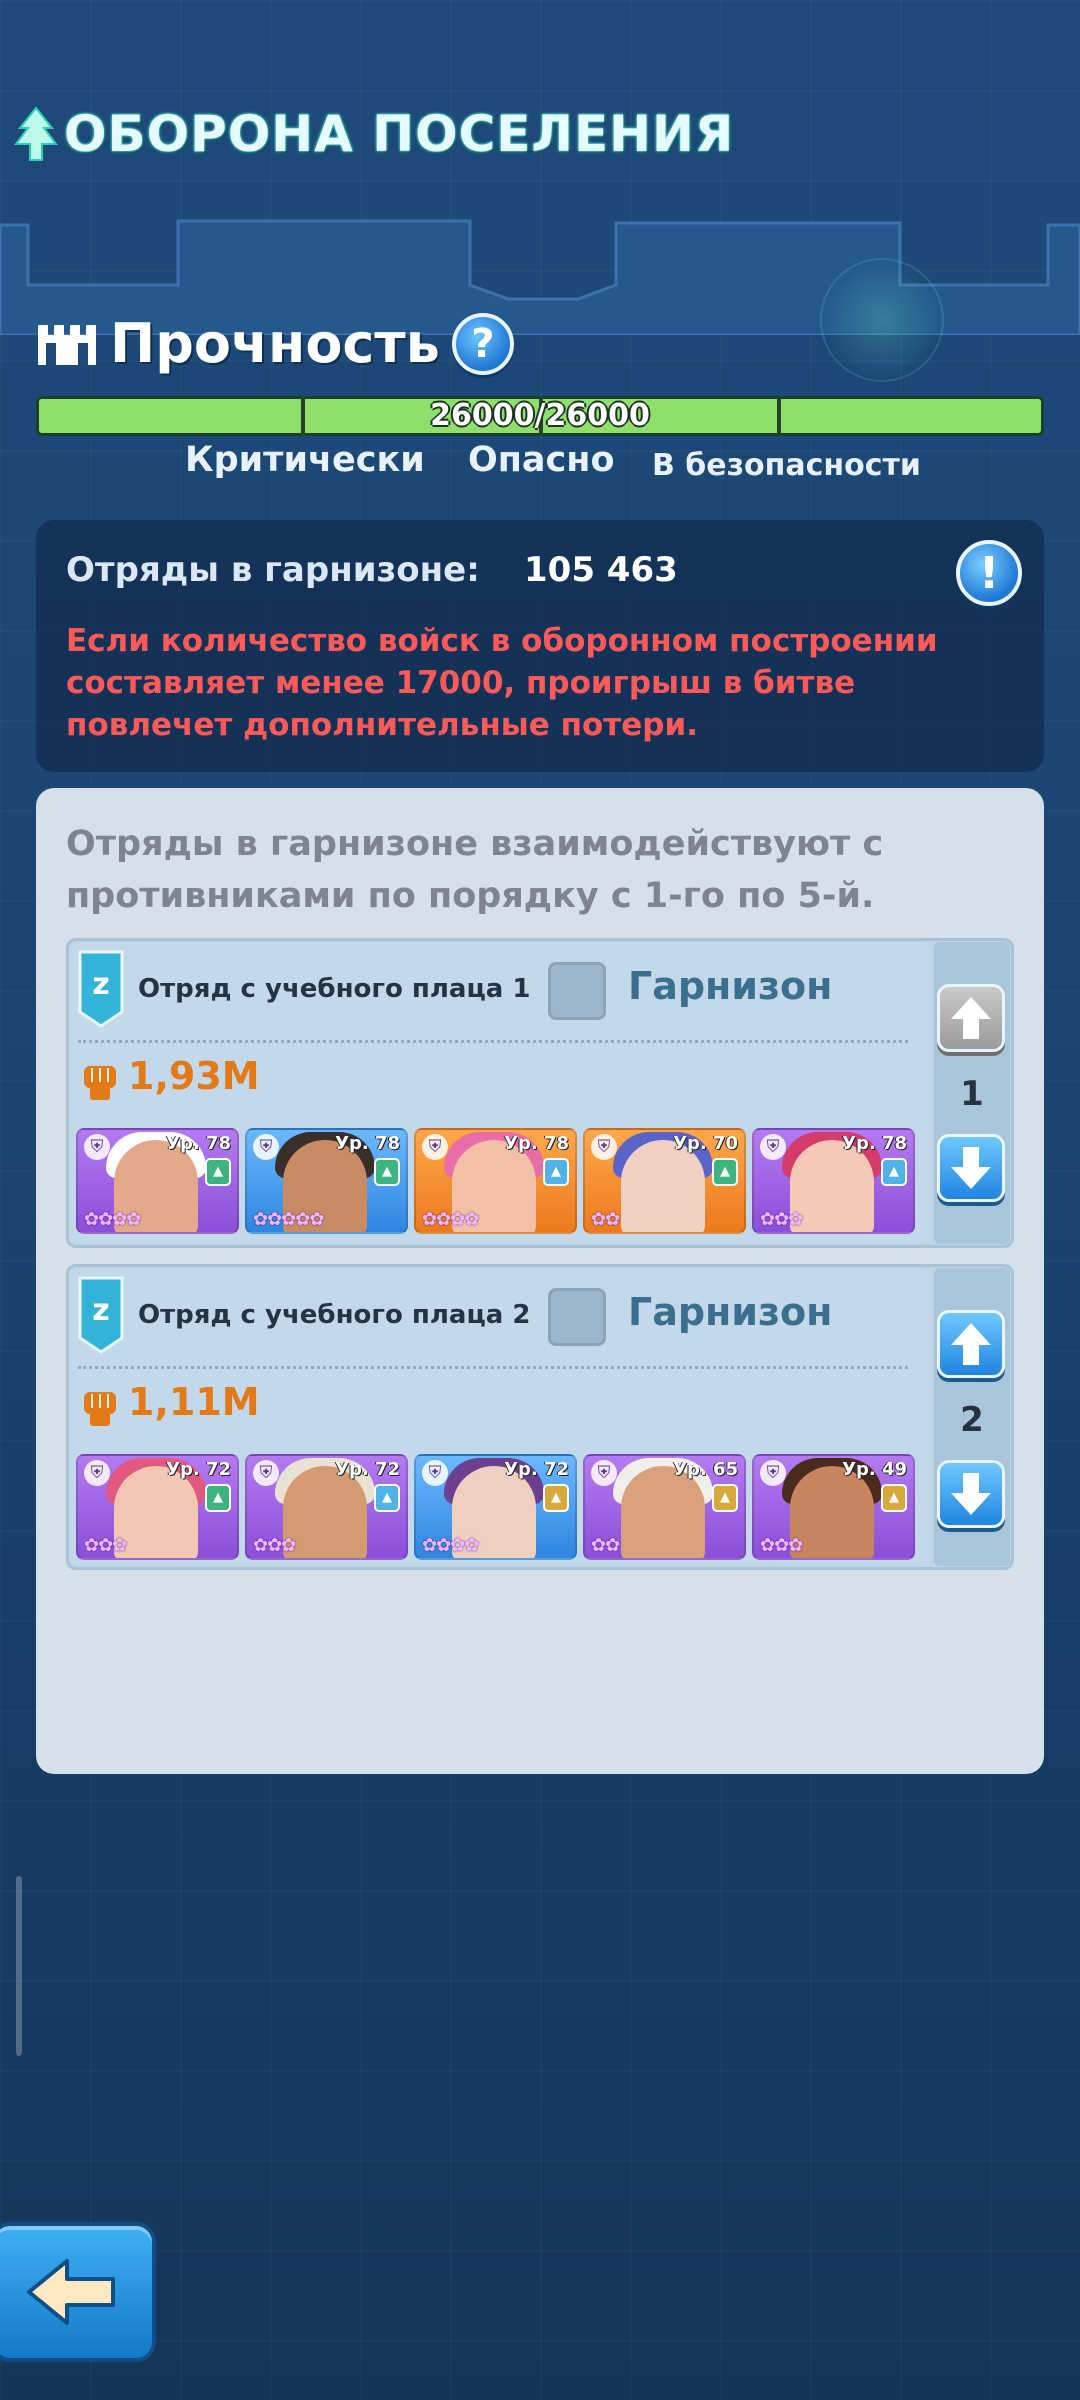  What do you see at coordinates (67, 344) in the screenshot?
I see `castle-icon` at bounding box center [67, 344].